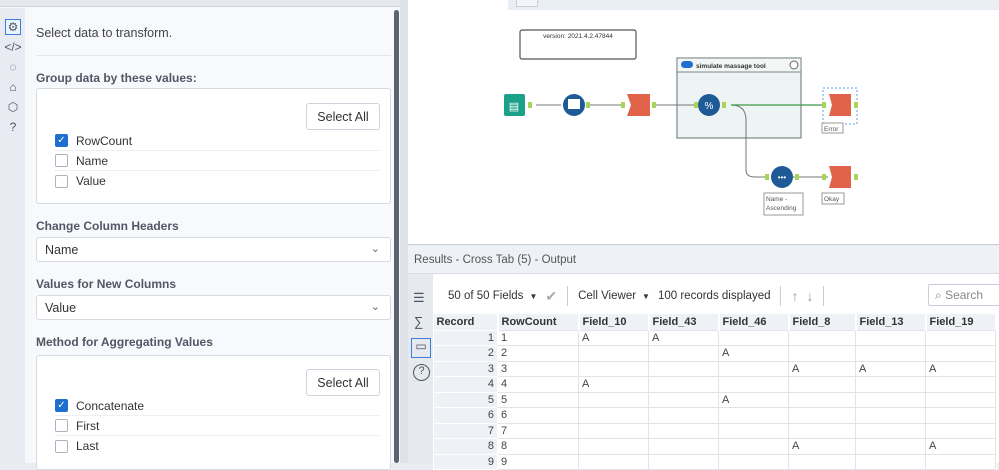 This screenshot has height=470, width=999. What do you see at coordinates (13, 107) in the screenshot?
I see `cube-icon: ⬡` at bounding box center [13, 107].